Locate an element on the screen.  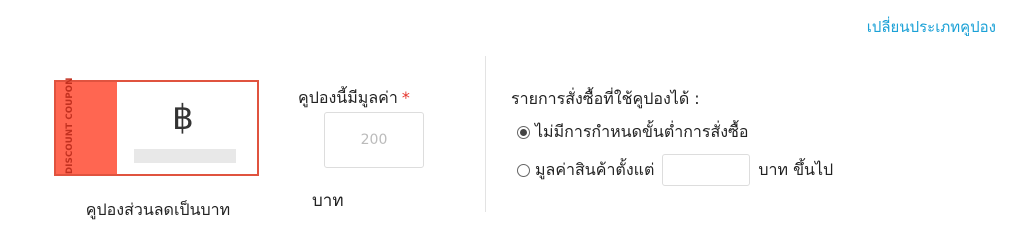
order-condition-title: รายการสั่งซื้อที่ใช้คูปองได้ : is located at coordinates (605, 98).